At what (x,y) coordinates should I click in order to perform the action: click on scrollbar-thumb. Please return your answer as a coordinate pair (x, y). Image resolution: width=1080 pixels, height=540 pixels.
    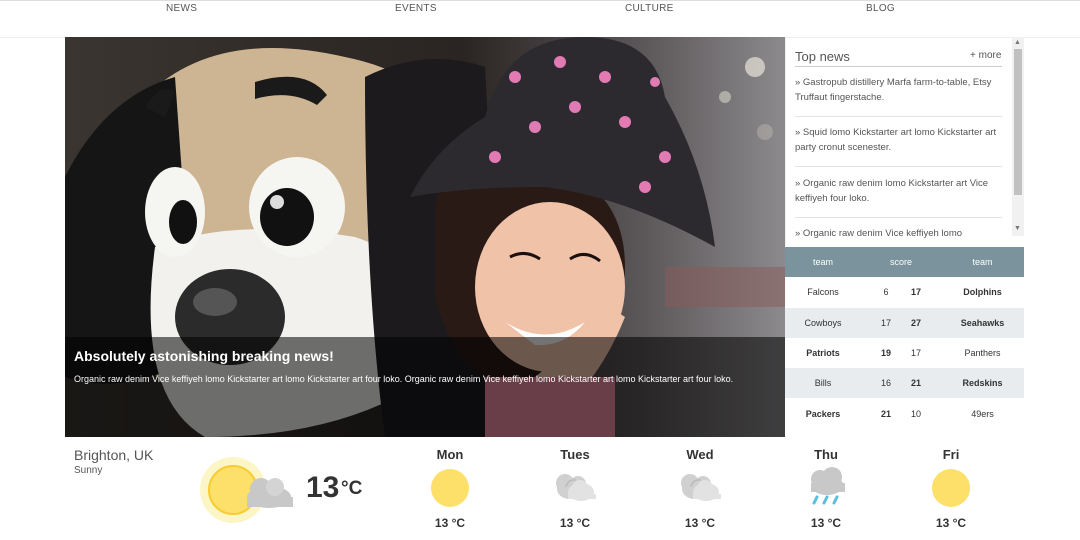
    Looking at the image, I should click on (1018, 122).